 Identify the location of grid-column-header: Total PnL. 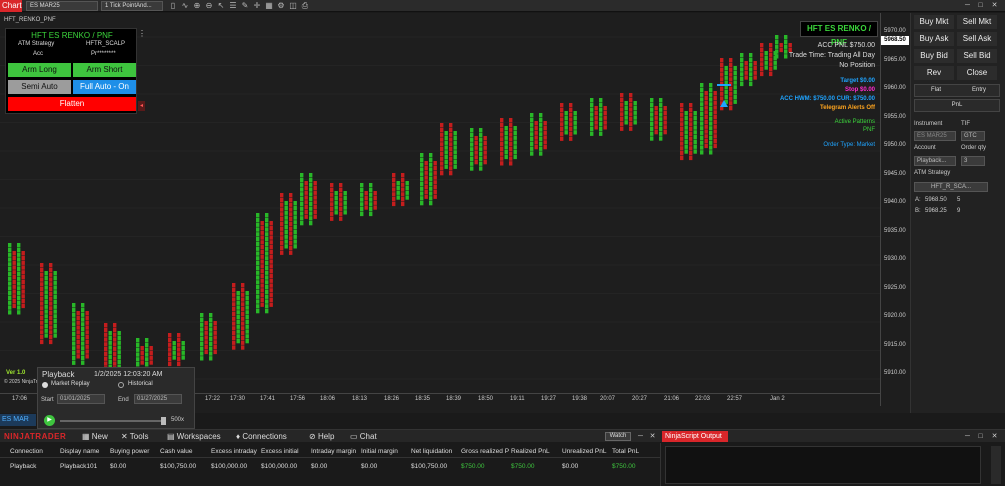
(625, 451).